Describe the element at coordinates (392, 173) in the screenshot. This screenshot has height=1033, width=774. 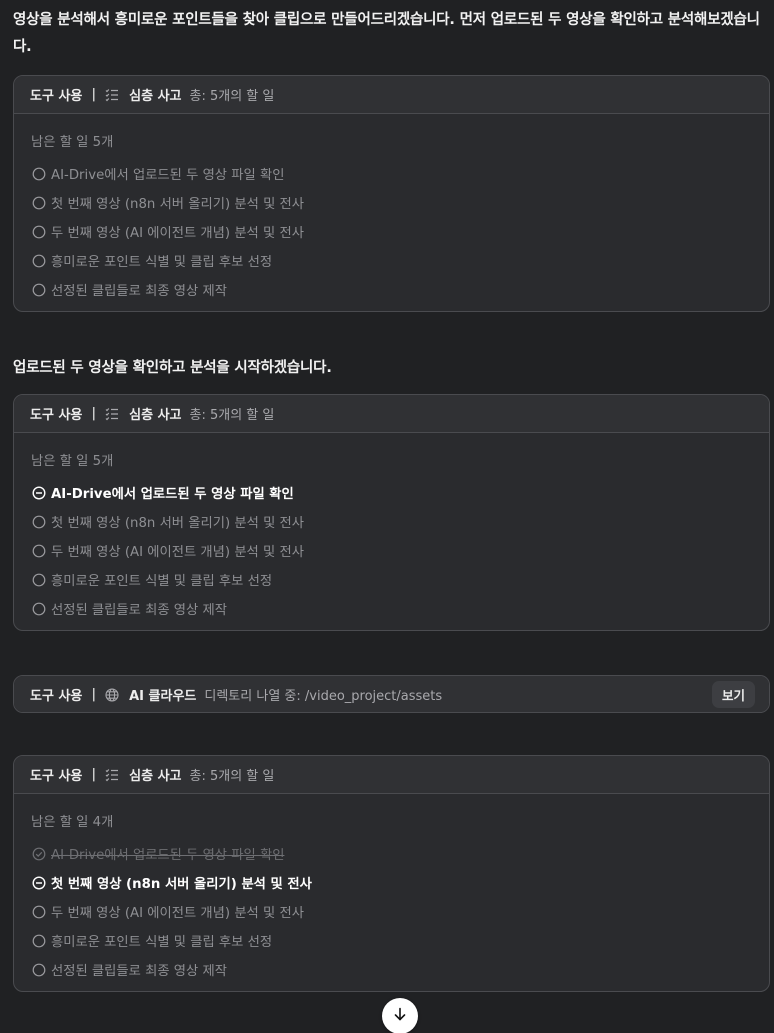
I see `todo-item: AI-Drive에서 업로드된 두 영상 파일 확인` at that location.